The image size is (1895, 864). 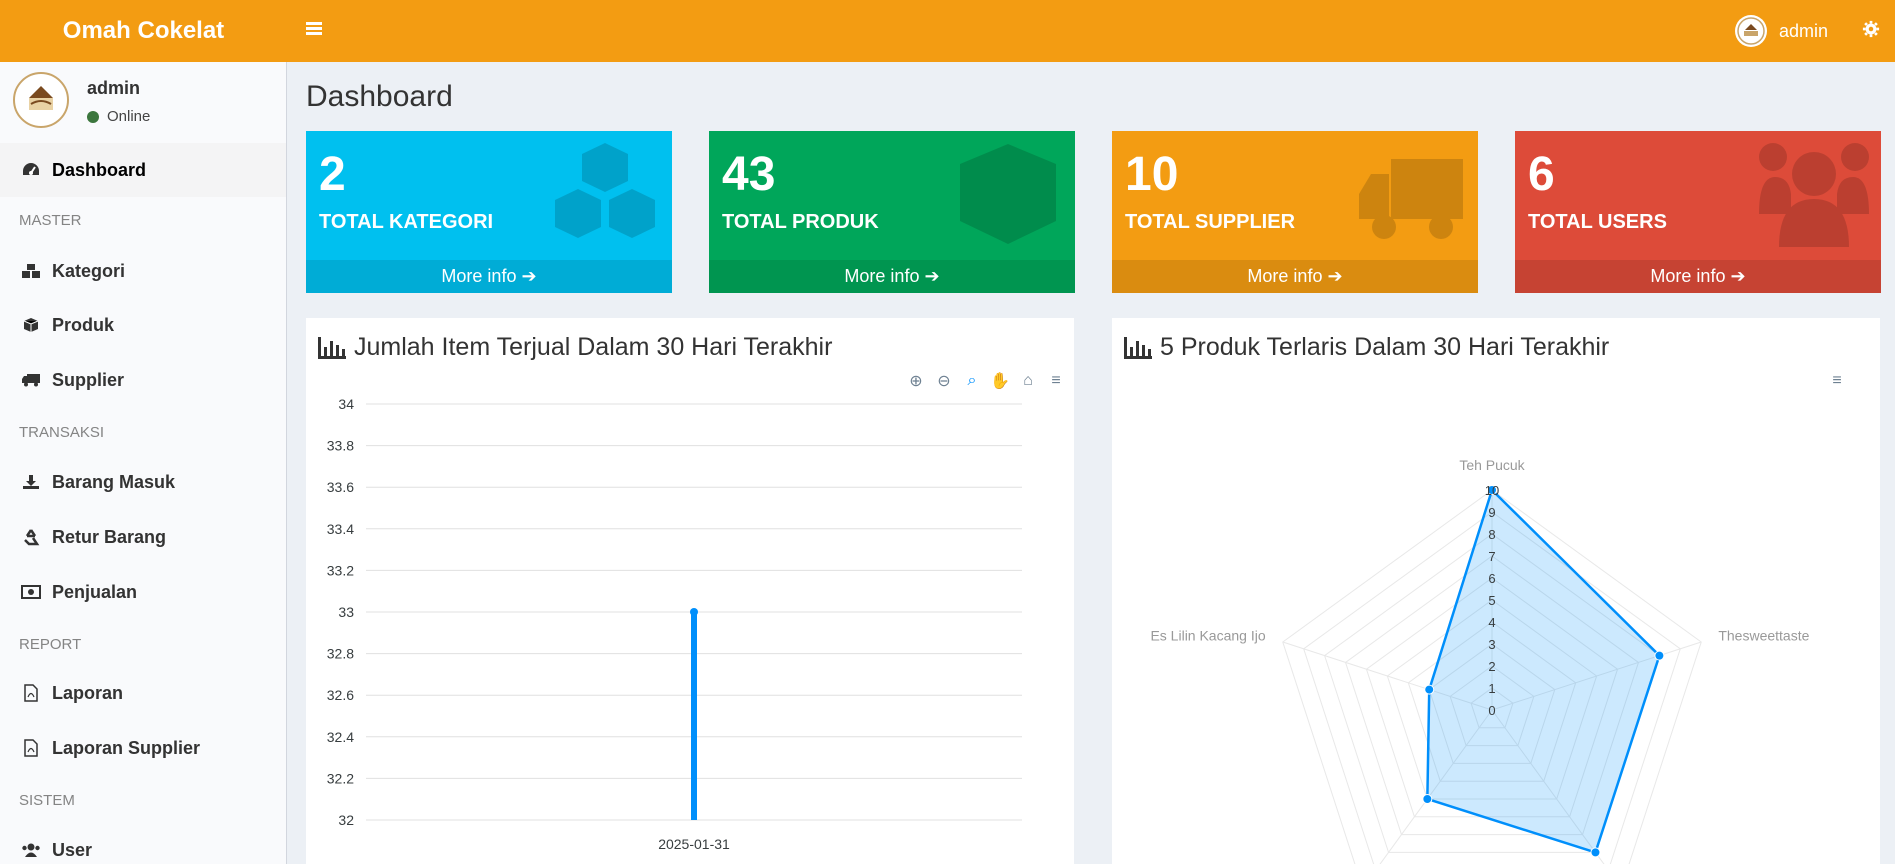 I want to click on brand-logo: Omah Cokelat, so click(x=143, y=31).